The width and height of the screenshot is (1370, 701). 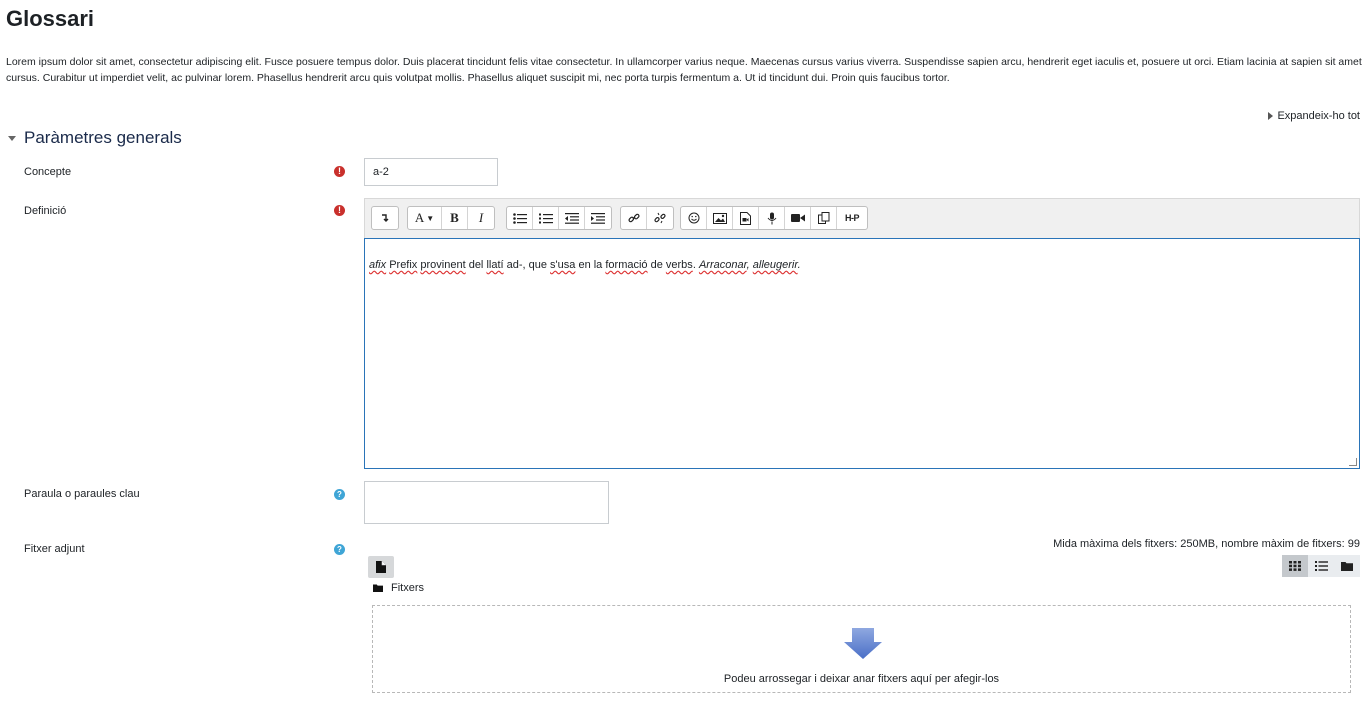 I want to click on image-icon, so click(x=720, y=218).